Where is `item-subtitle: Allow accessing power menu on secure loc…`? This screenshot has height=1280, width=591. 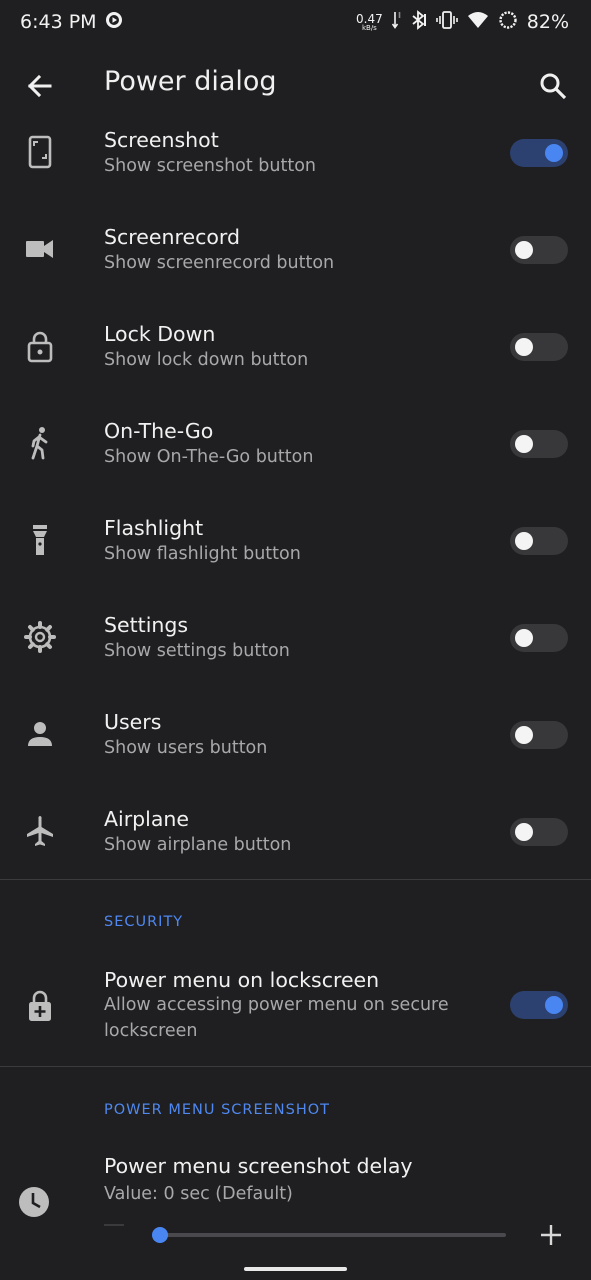 item-subtitle: Allow accessing power menu on secure loc… is located at coordinates (276, 1018).